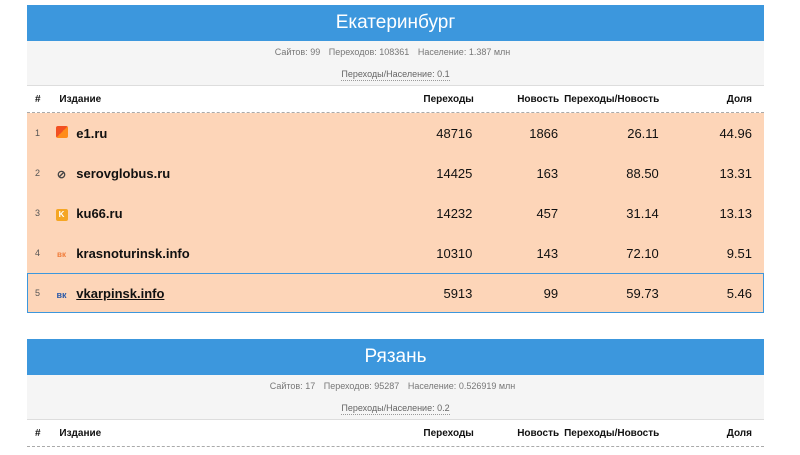 The height and width of the screenshot is (455, 800). Describe the element at coordinates (642, 173) in the screenshot. I see `row-ratio: 88.50` at that location.